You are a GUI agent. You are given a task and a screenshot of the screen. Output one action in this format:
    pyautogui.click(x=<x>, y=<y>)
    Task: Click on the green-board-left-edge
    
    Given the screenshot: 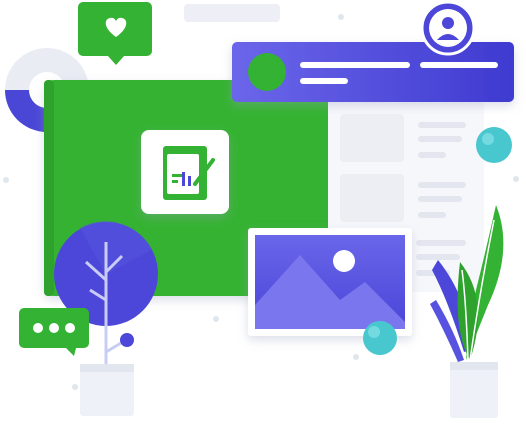 What is the action you would take?
    pyautogui.click(x=49, y=188)
    